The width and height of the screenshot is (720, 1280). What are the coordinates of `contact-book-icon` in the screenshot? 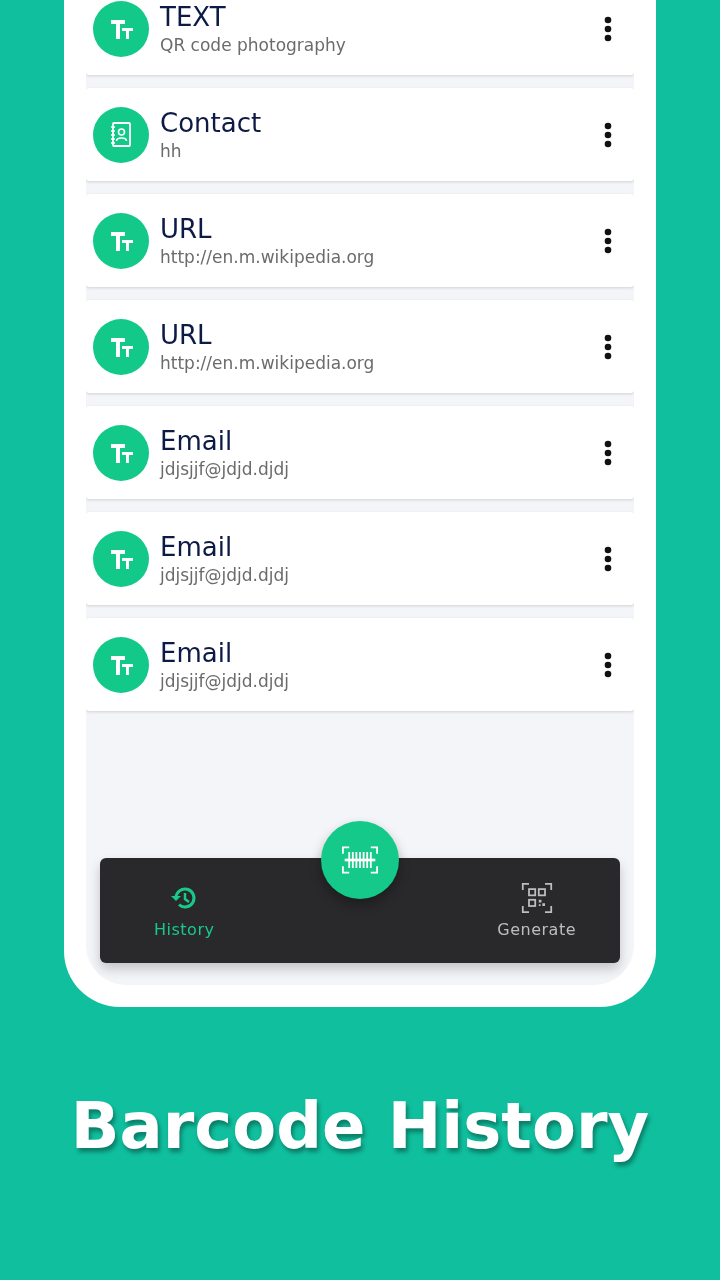 It's located at (121, 134).